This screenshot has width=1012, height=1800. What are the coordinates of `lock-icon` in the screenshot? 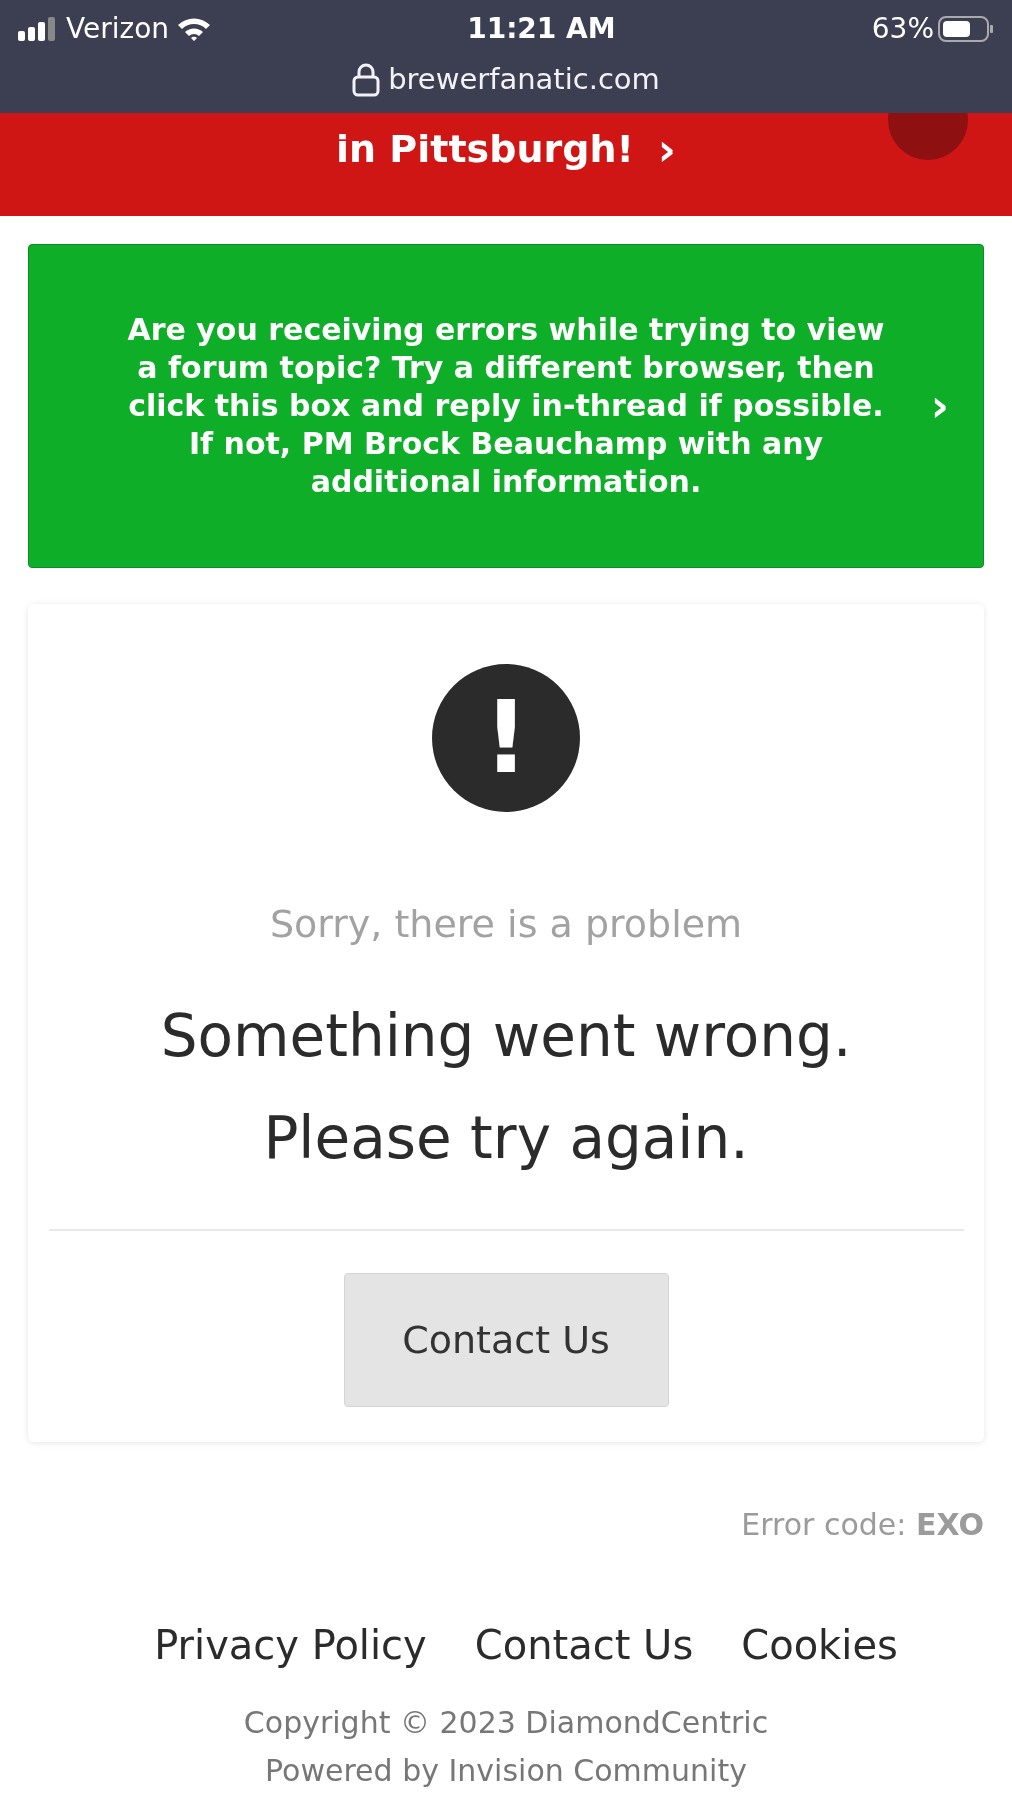 It's located at (366, 79).